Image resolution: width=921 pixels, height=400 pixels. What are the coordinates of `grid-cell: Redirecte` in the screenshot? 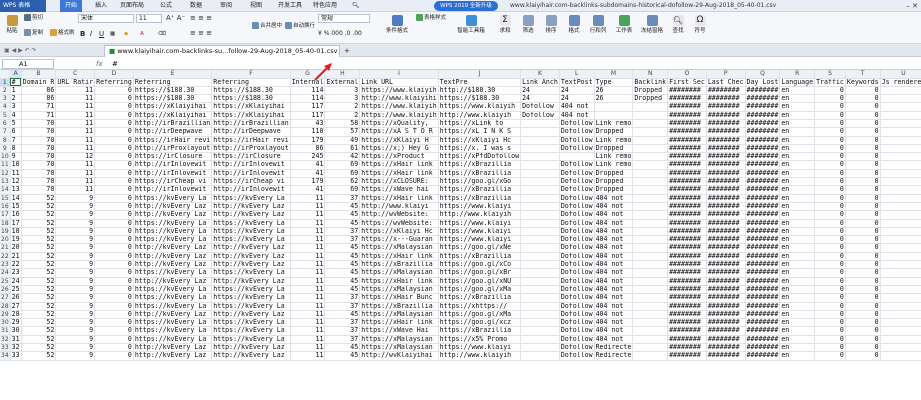 It's located at (614, 348).